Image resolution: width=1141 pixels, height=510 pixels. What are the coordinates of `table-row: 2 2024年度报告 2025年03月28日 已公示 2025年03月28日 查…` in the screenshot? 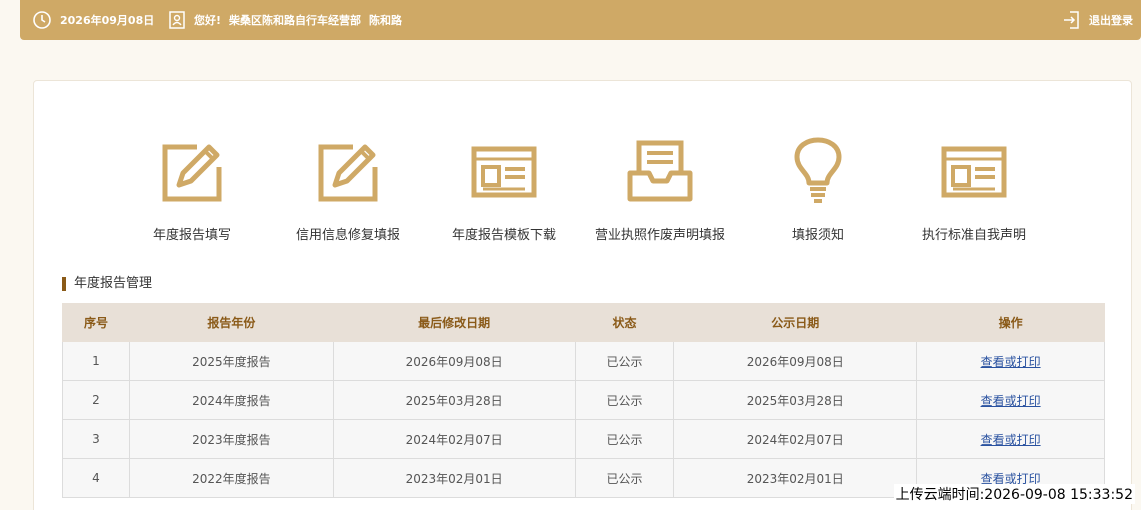 It's located at (583, 400).